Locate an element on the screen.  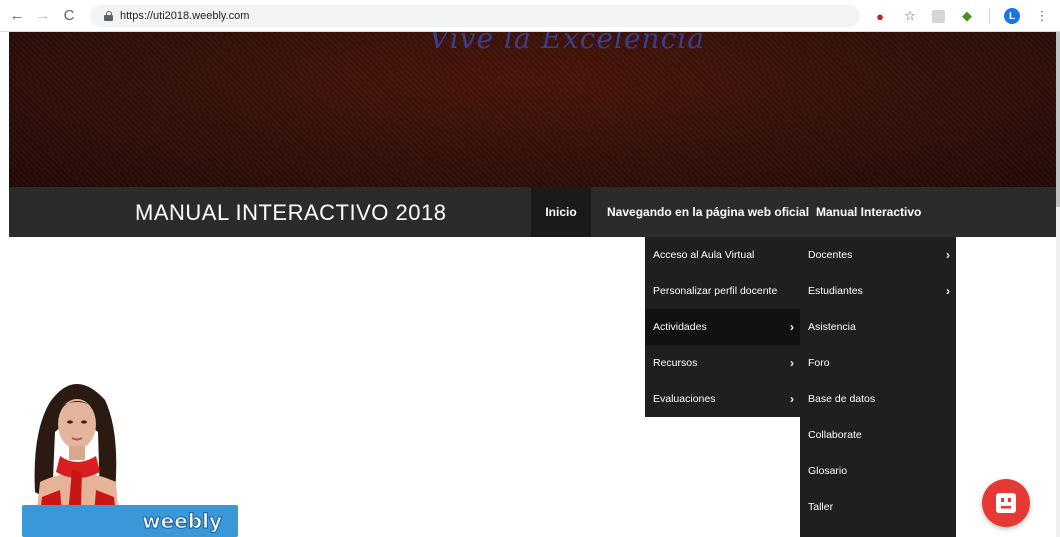
extension-area: ● ☆ ◆ L ⋮ is located at coordinates (966, 16).